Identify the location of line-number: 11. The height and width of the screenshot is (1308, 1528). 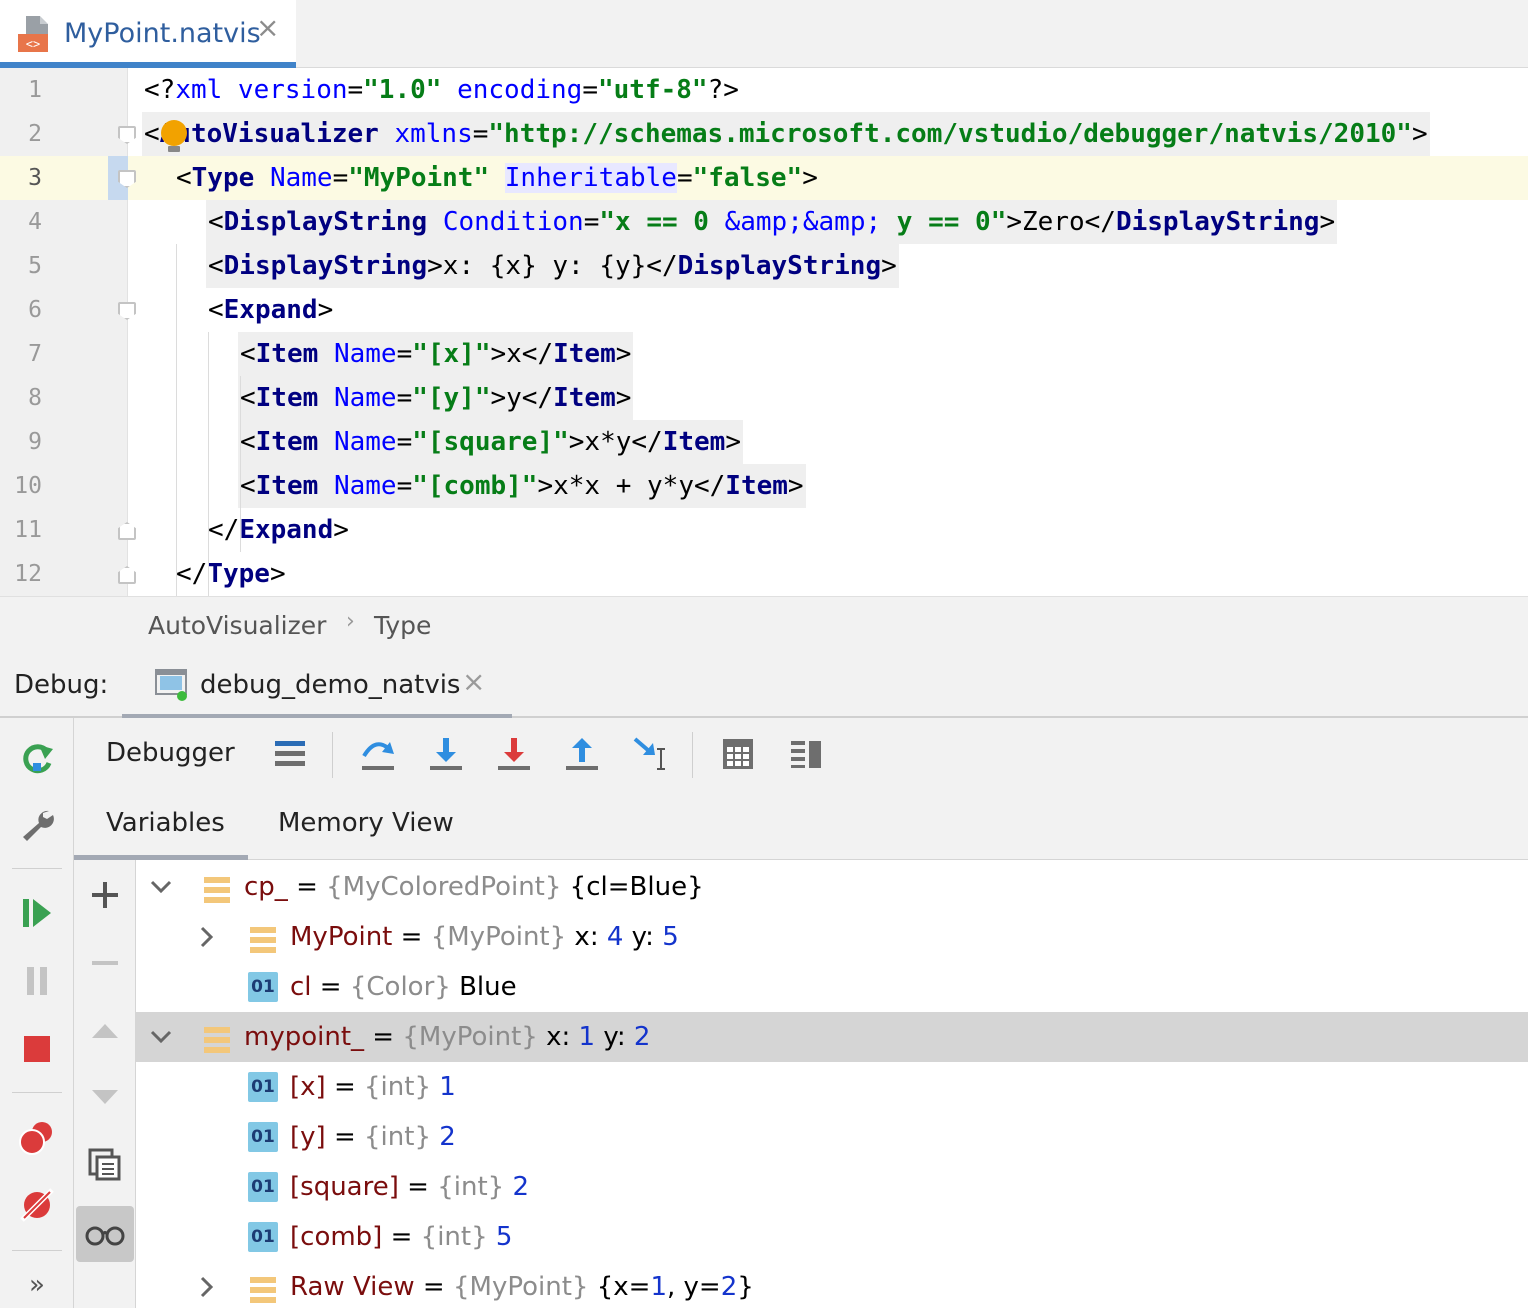
(28, 530).